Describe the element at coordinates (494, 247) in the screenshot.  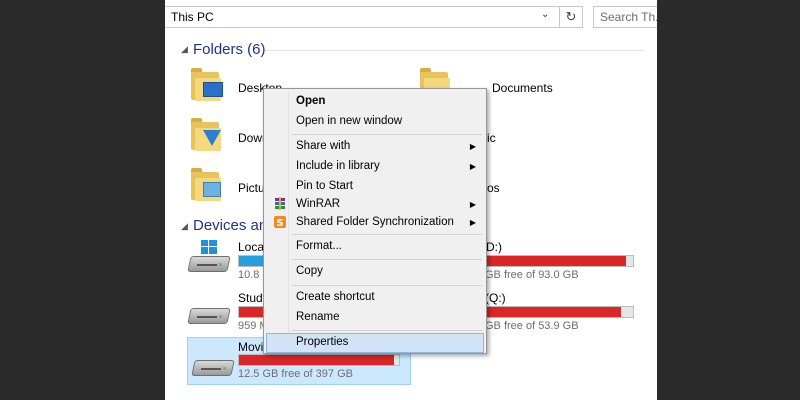
I see `drive-label: D:)` at that location.